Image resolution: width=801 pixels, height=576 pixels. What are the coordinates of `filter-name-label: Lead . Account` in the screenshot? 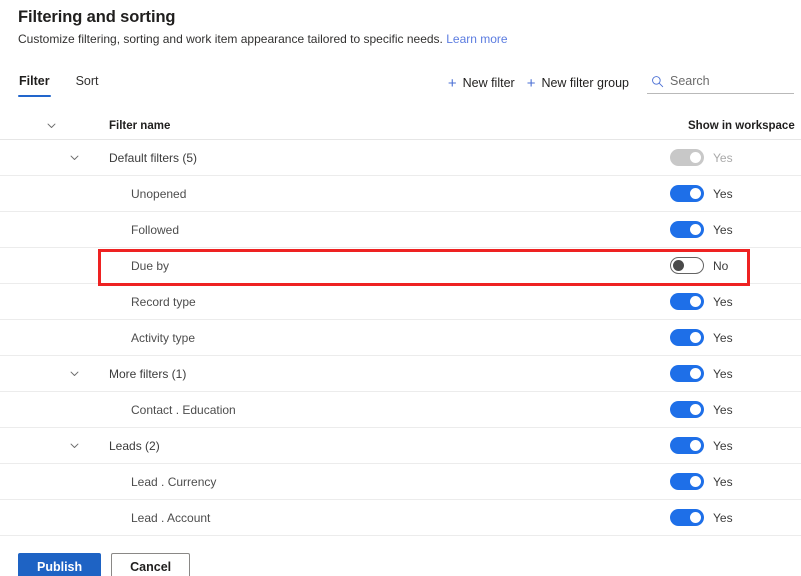 It's located at (171, 517).